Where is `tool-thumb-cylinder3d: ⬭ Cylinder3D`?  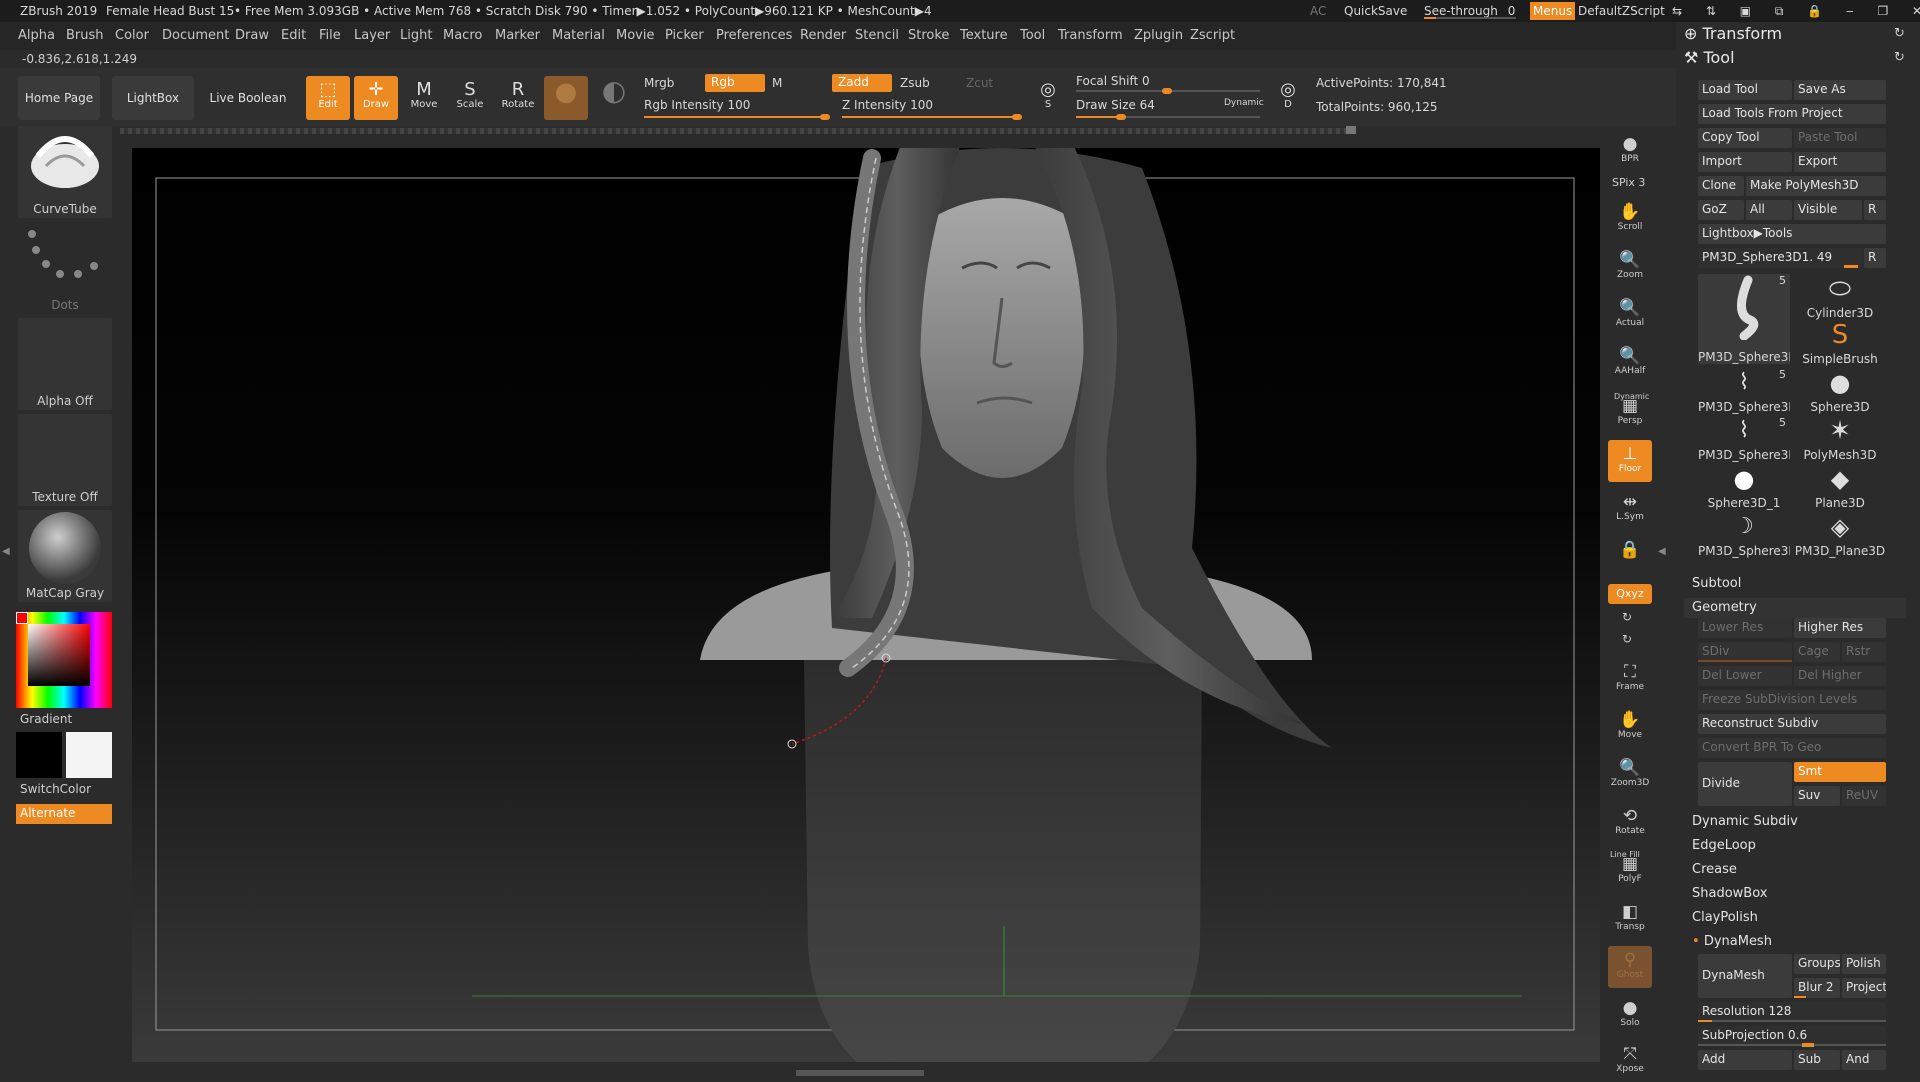
tool-thumb-cylinder3d: ⬭ Cylinder3D is located at coordinates (1840, 297).